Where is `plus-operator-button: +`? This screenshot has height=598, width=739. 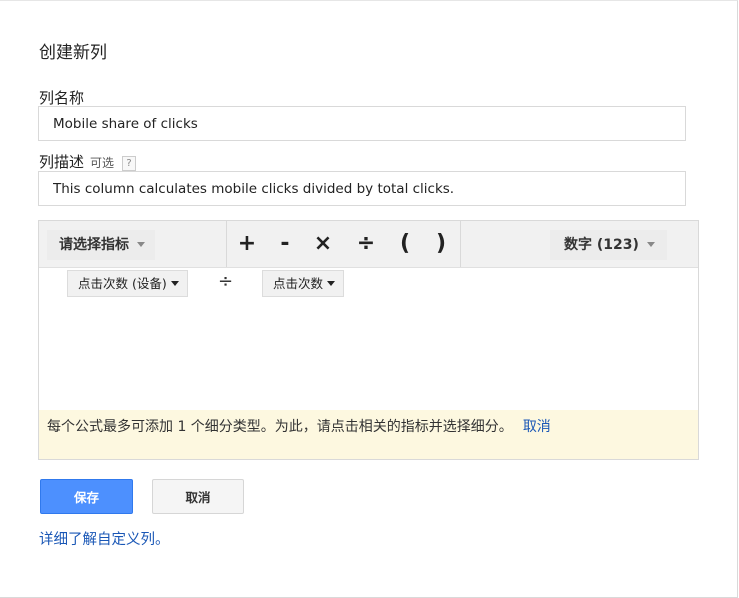
plus-operator-button: + is located at coordinates (247, 244).